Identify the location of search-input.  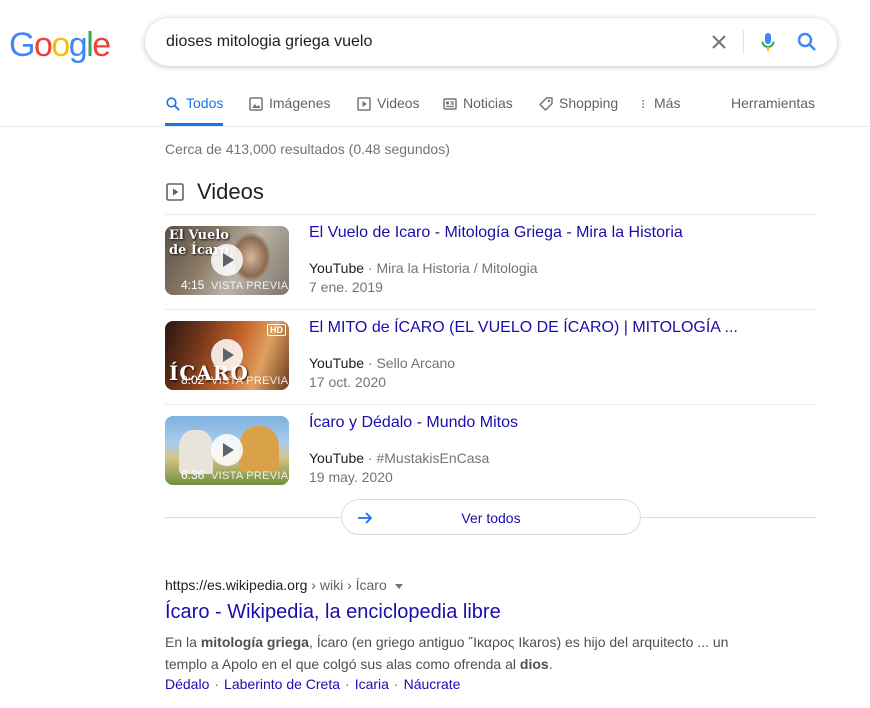
(426, 42).